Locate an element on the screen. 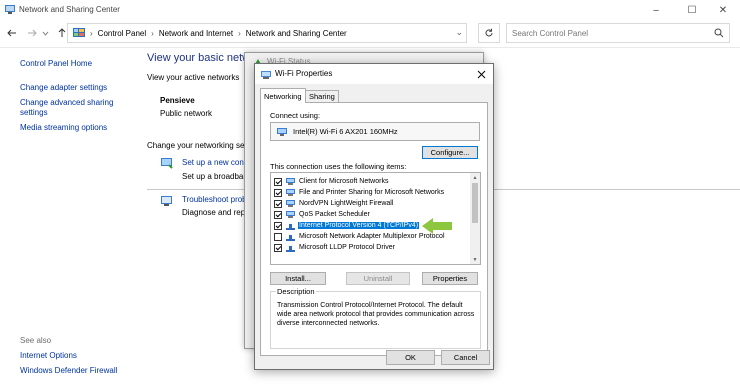 This screenshot has height=391, width=740. media-streaming-options-link: Media streaming options is located at coordinates (63, 128).